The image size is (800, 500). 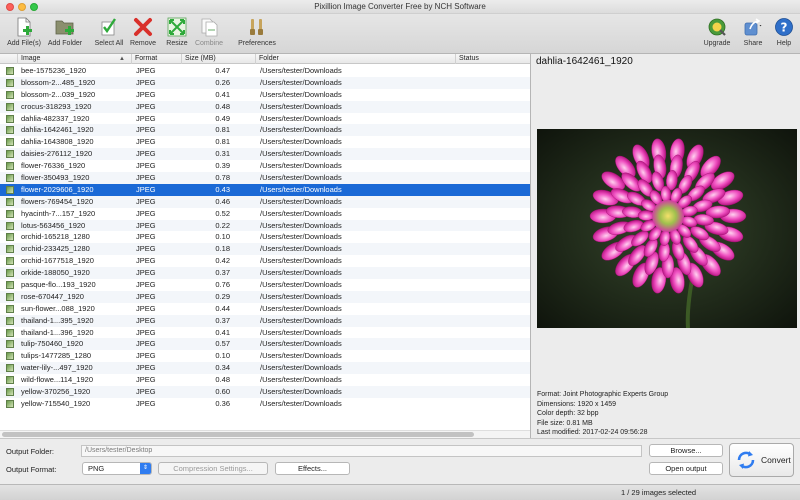 What do you see at coordinates (53, 225) in the screenshot?
I see `cell-image-name: lotus-563456_1920` at bounding box center [53, 225].